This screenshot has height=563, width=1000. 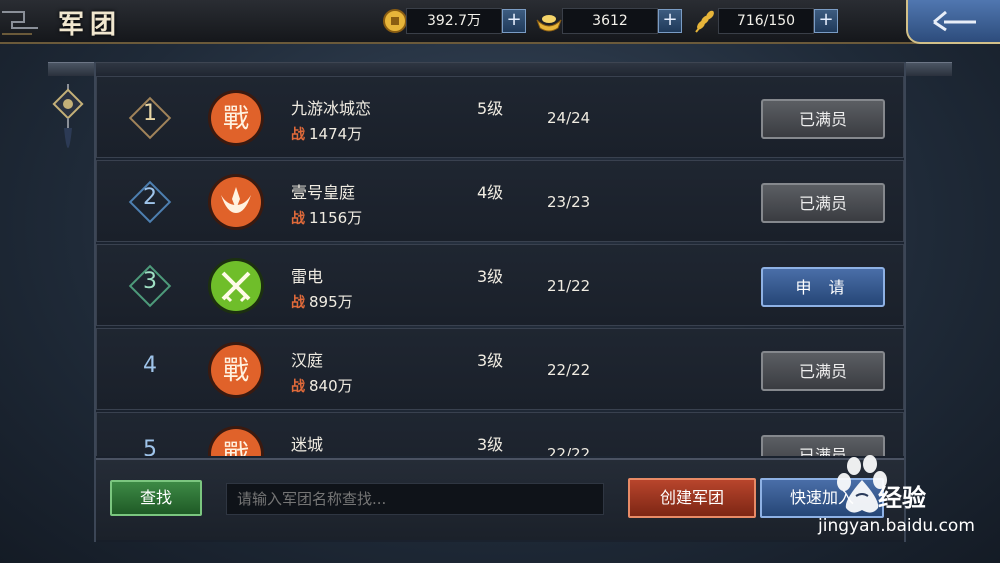 I want to click on back-arrow-icon, so click(x=954, y=21).